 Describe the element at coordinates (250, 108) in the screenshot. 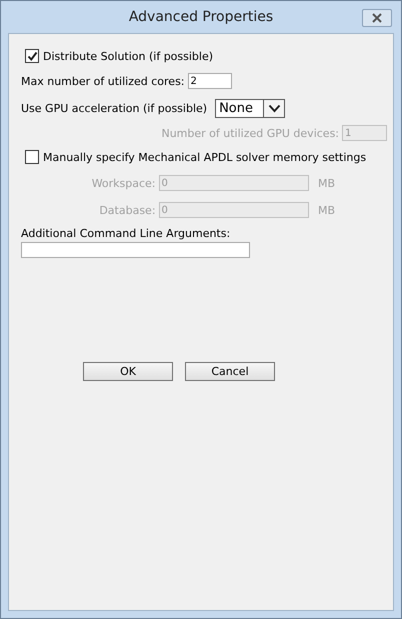

I see `dropdown: None` at that location.